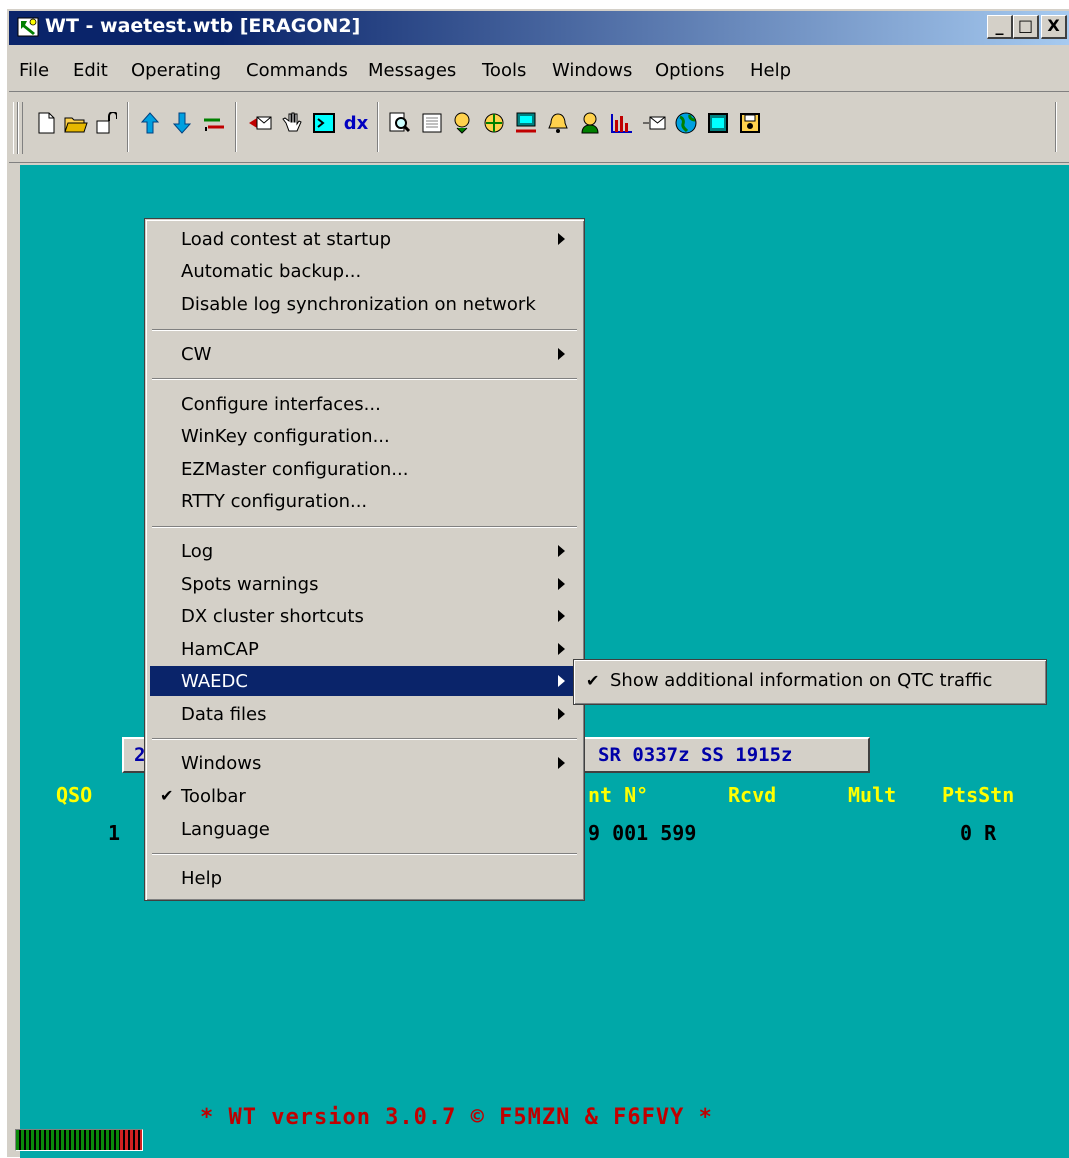 This screenshot has width=1069, height=1158. I want to click on network-icon, so click(494, 123).